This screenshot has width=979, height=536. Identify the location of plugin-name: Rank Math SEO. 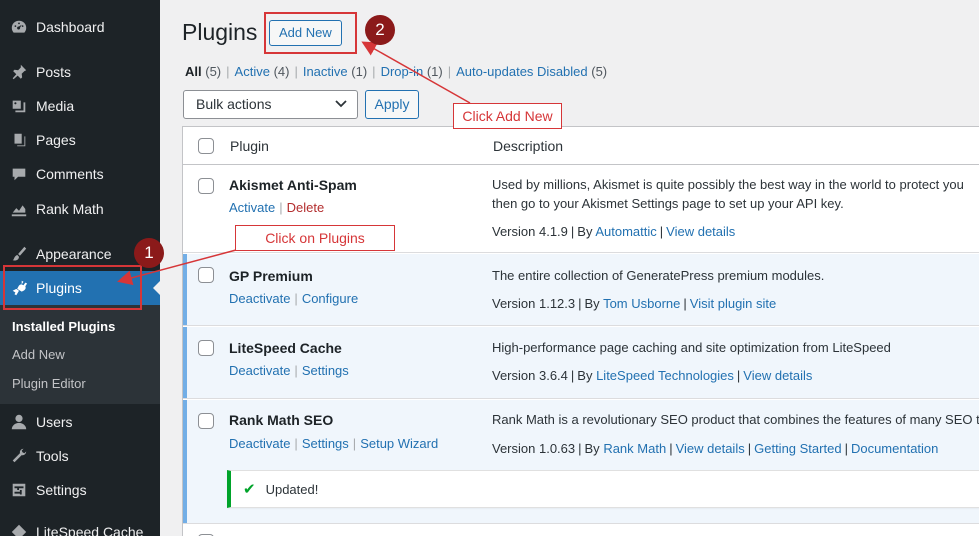
(281, 420).